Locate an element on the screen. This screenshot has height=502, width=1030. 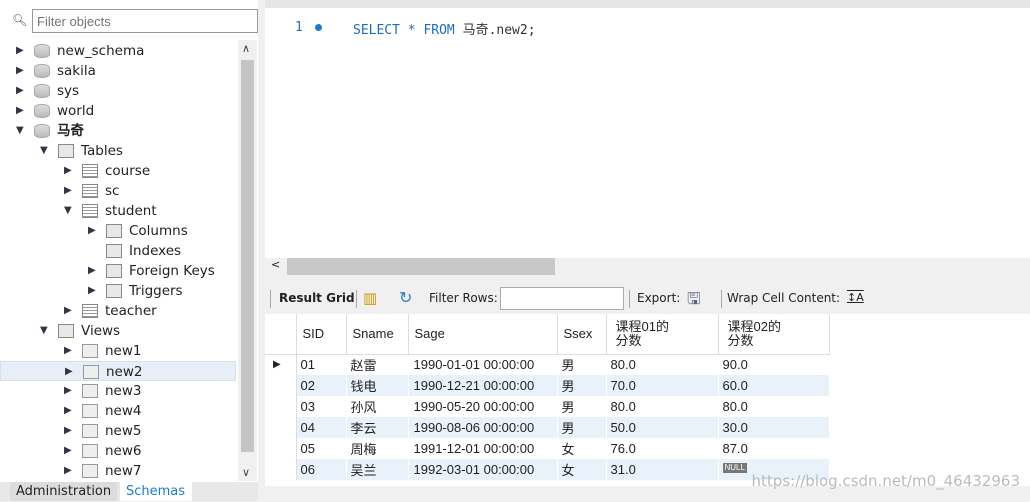
tree-scrollbar: ∧ ∨ is located at coordinates (247, 260).